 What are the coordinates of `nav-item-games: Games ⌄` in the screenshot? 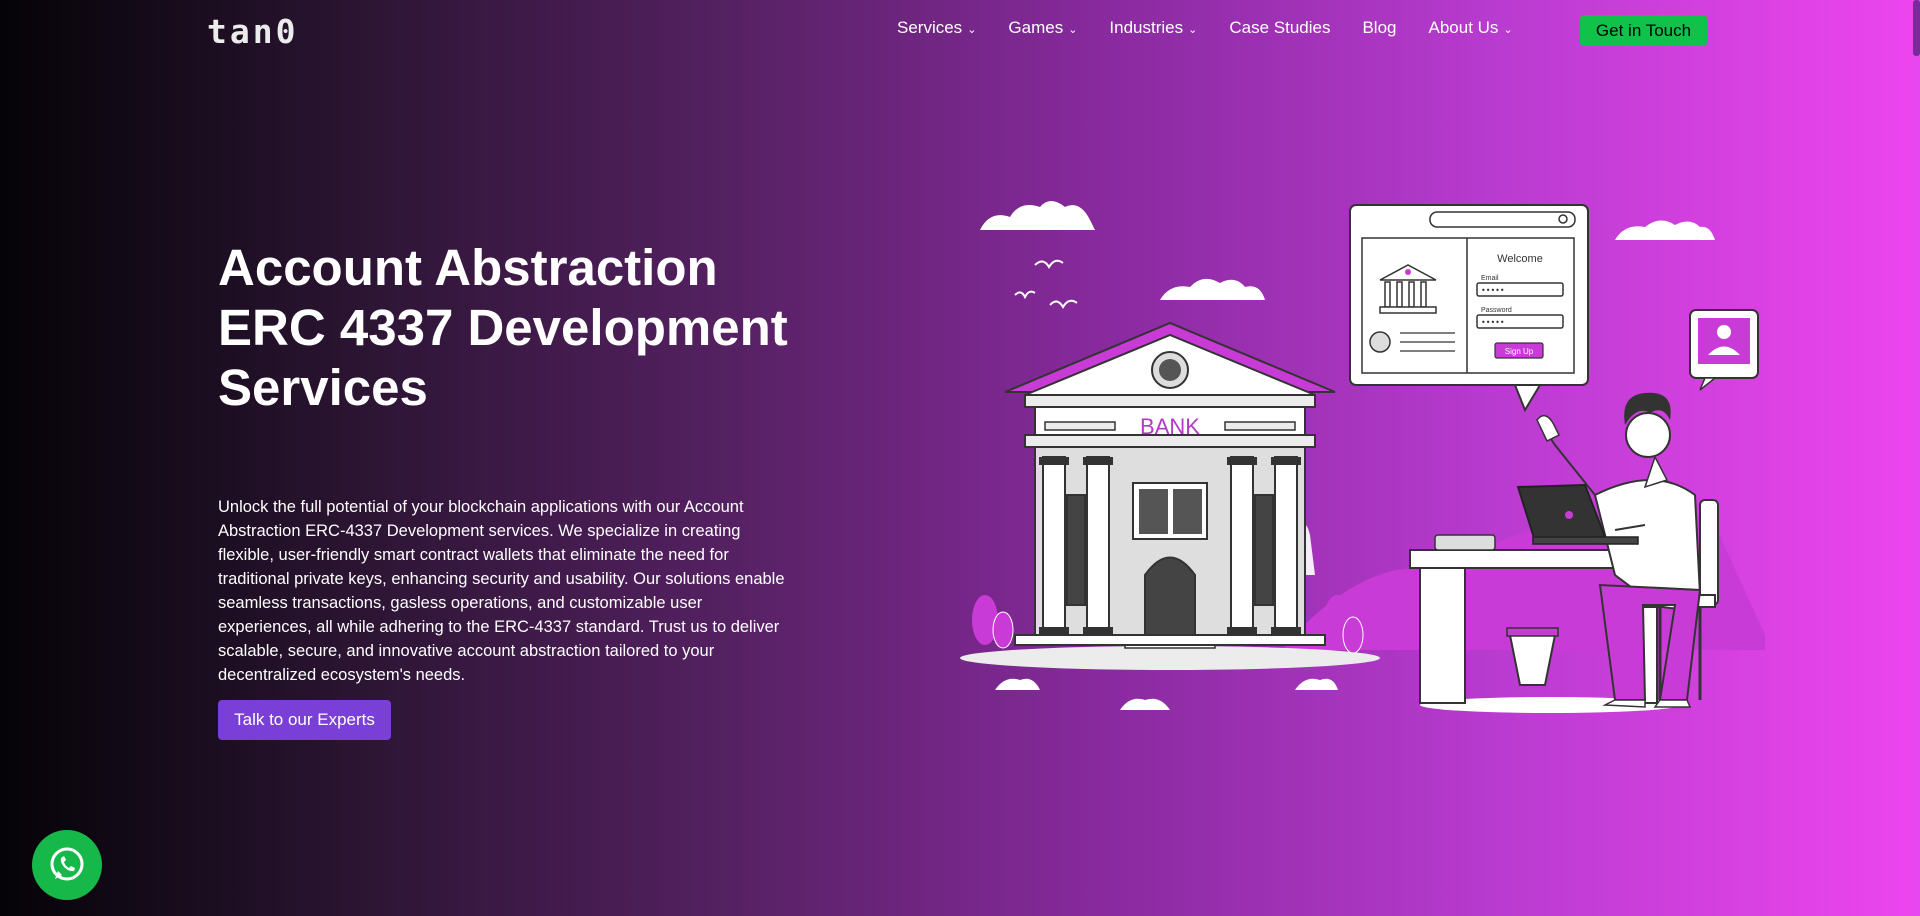 It's located at (1042, 28).